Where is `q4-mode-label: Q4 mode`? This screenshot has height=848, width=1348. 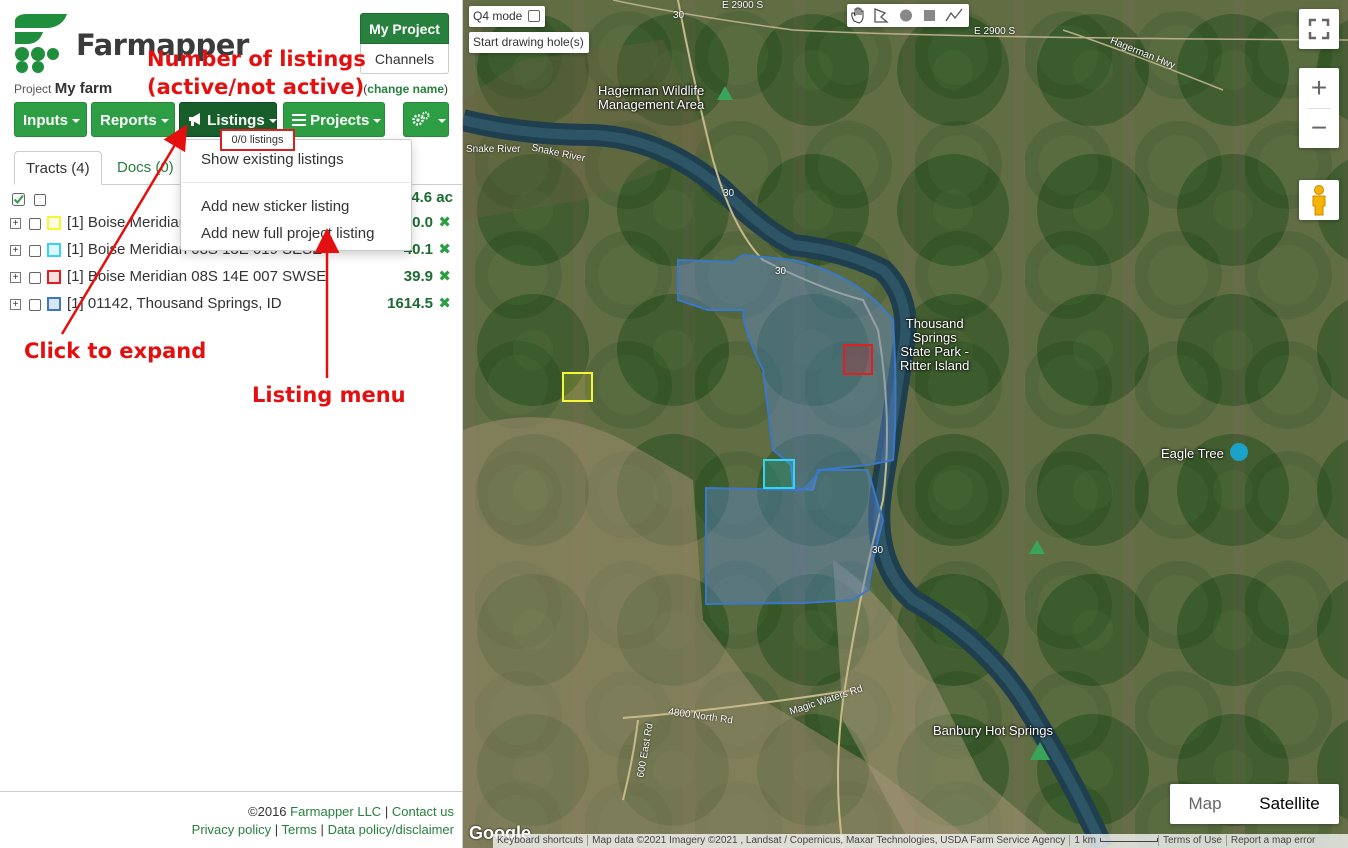
q4-mode-label: Q4 mode is located at coordinates (498, 16).